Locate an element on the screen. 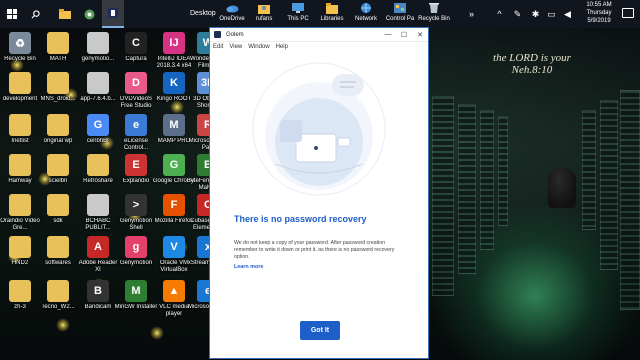 Image resolution: width=640 pixels, height=360 pixels. learn-more-link: Learn more is located at coordinates (248, 267).